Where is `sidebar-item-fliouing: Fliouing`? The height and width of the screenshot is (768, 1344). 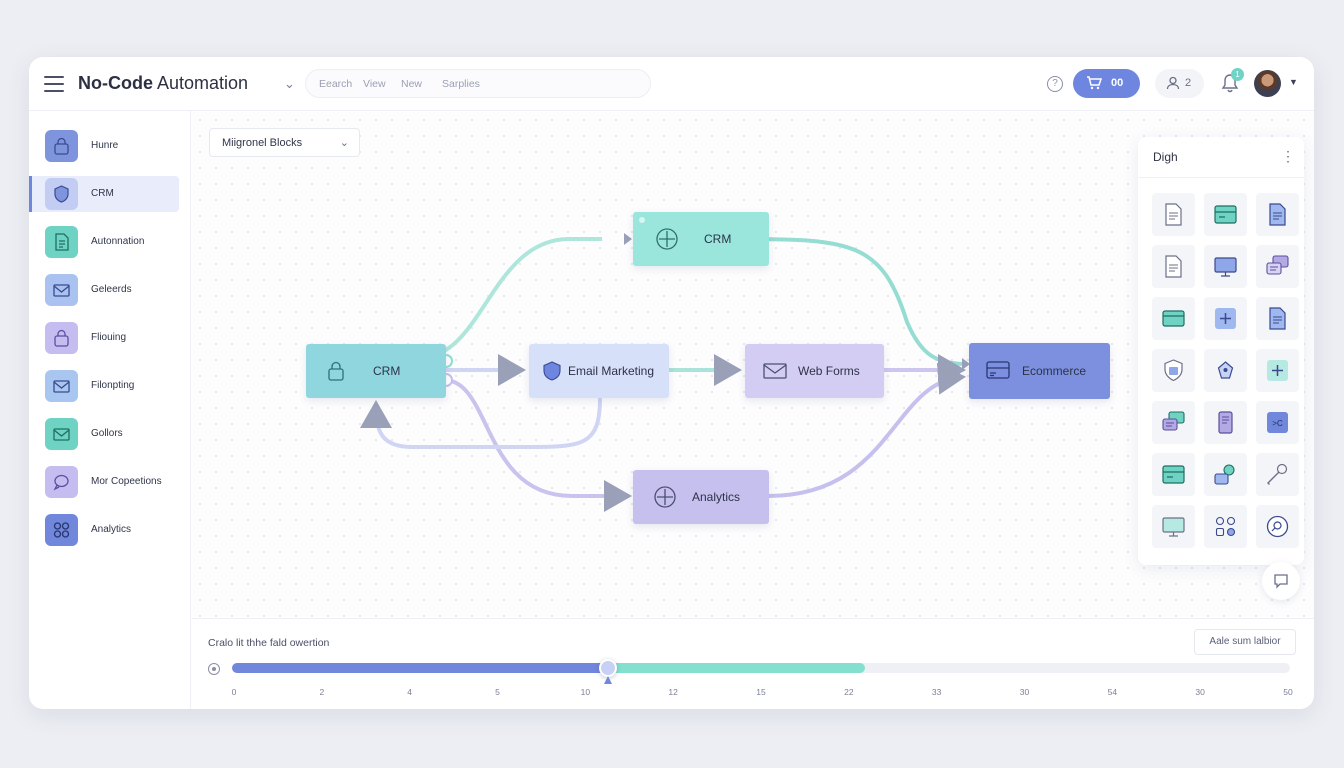
sidebar-item-fliouing: Fliouing is located at coordinates (104, 338).